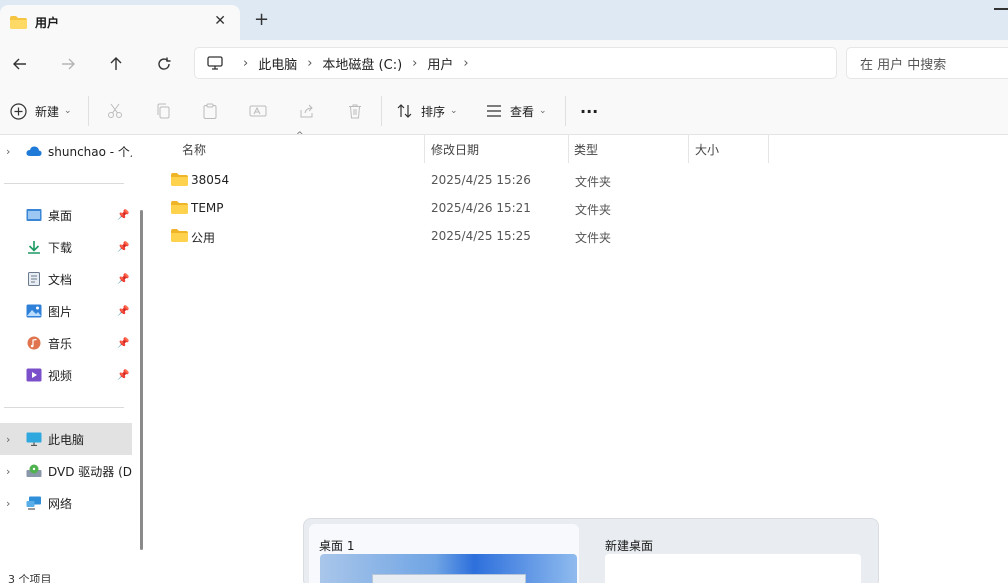 Image resolution: width=1008 pixels, height=583 pixels. What do you see at coordinates (210, 180) in the screenshot?
I see `file-name: 38054` at bounding box center [210, 180].